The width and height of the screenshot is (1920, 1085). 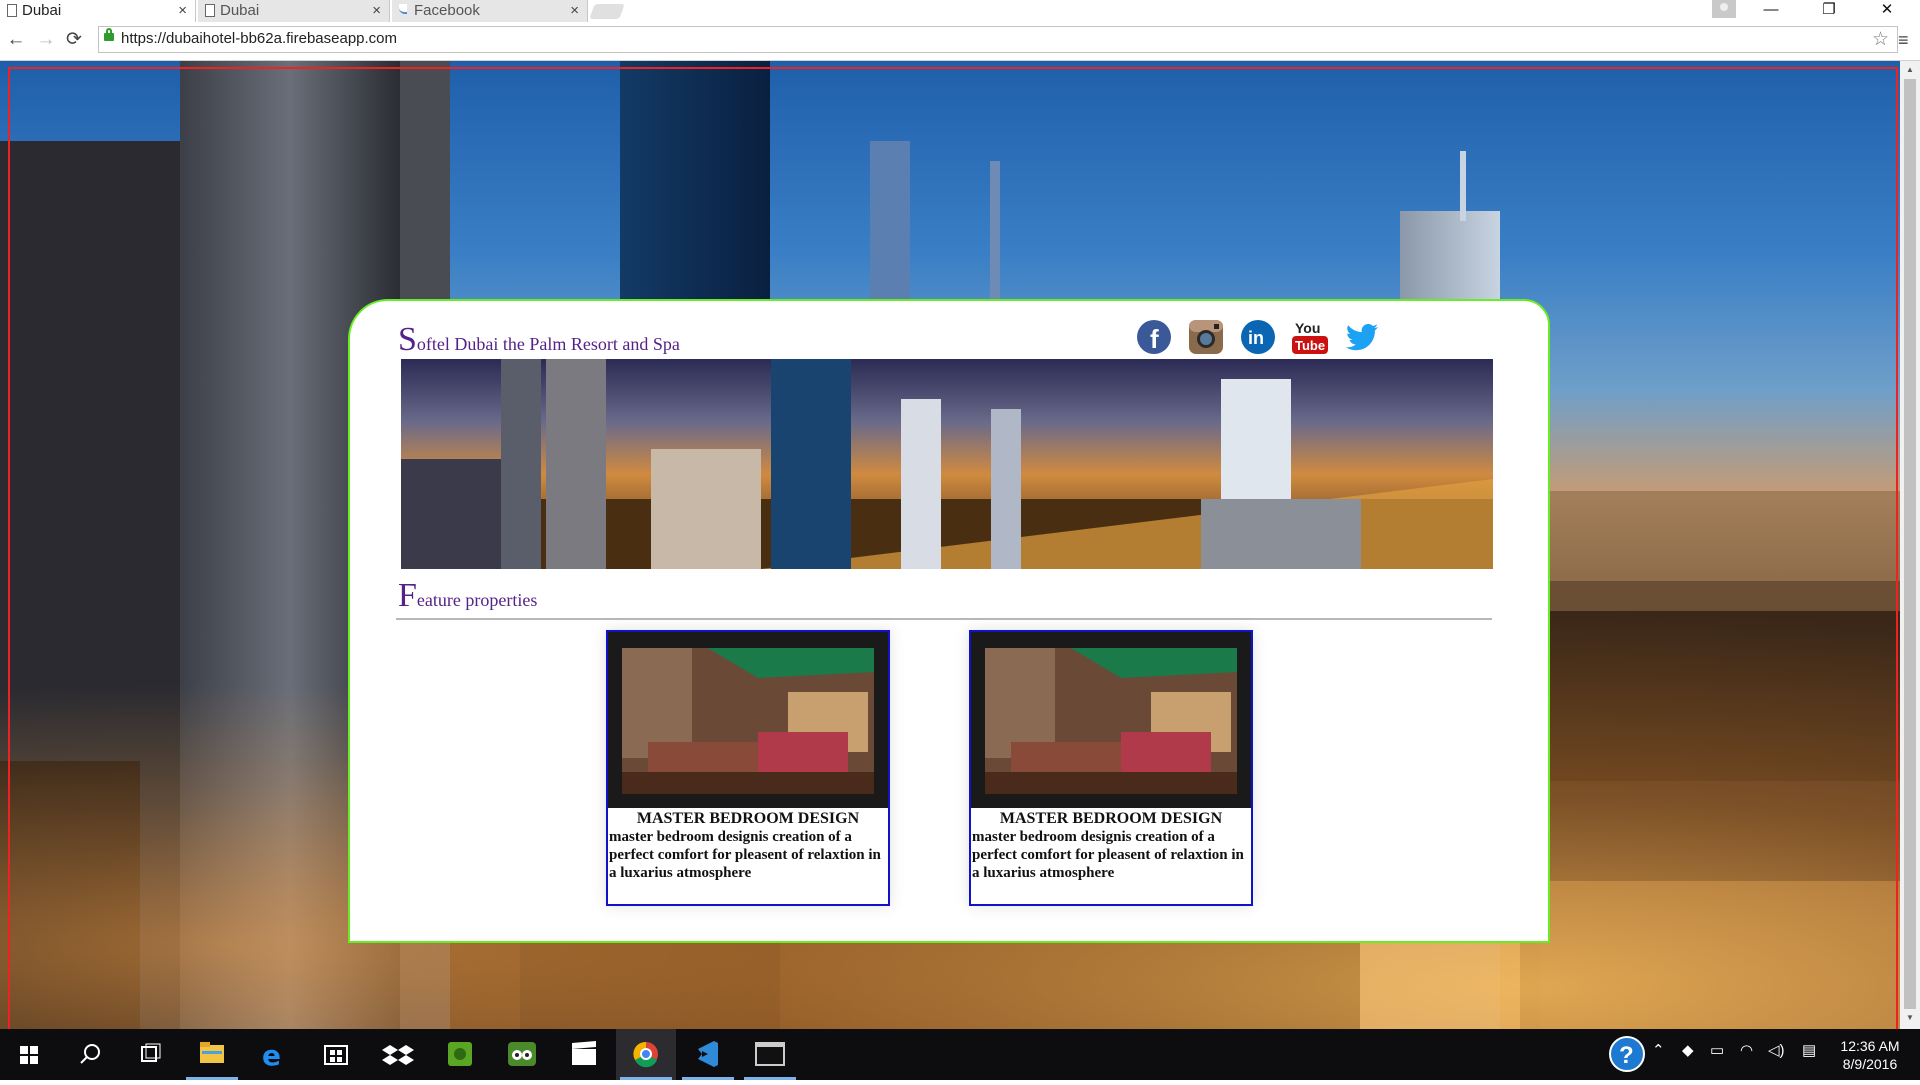 I want to click on search-icon, so click(x=90, y=1054).